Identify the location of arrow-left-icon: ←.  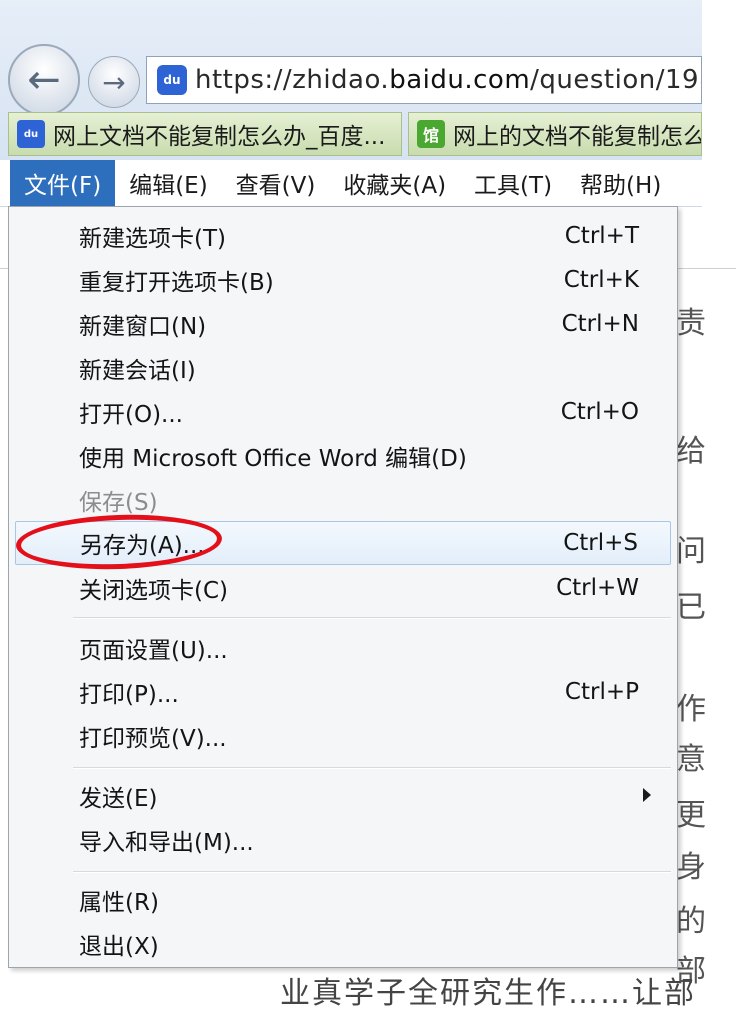
(44, 80).